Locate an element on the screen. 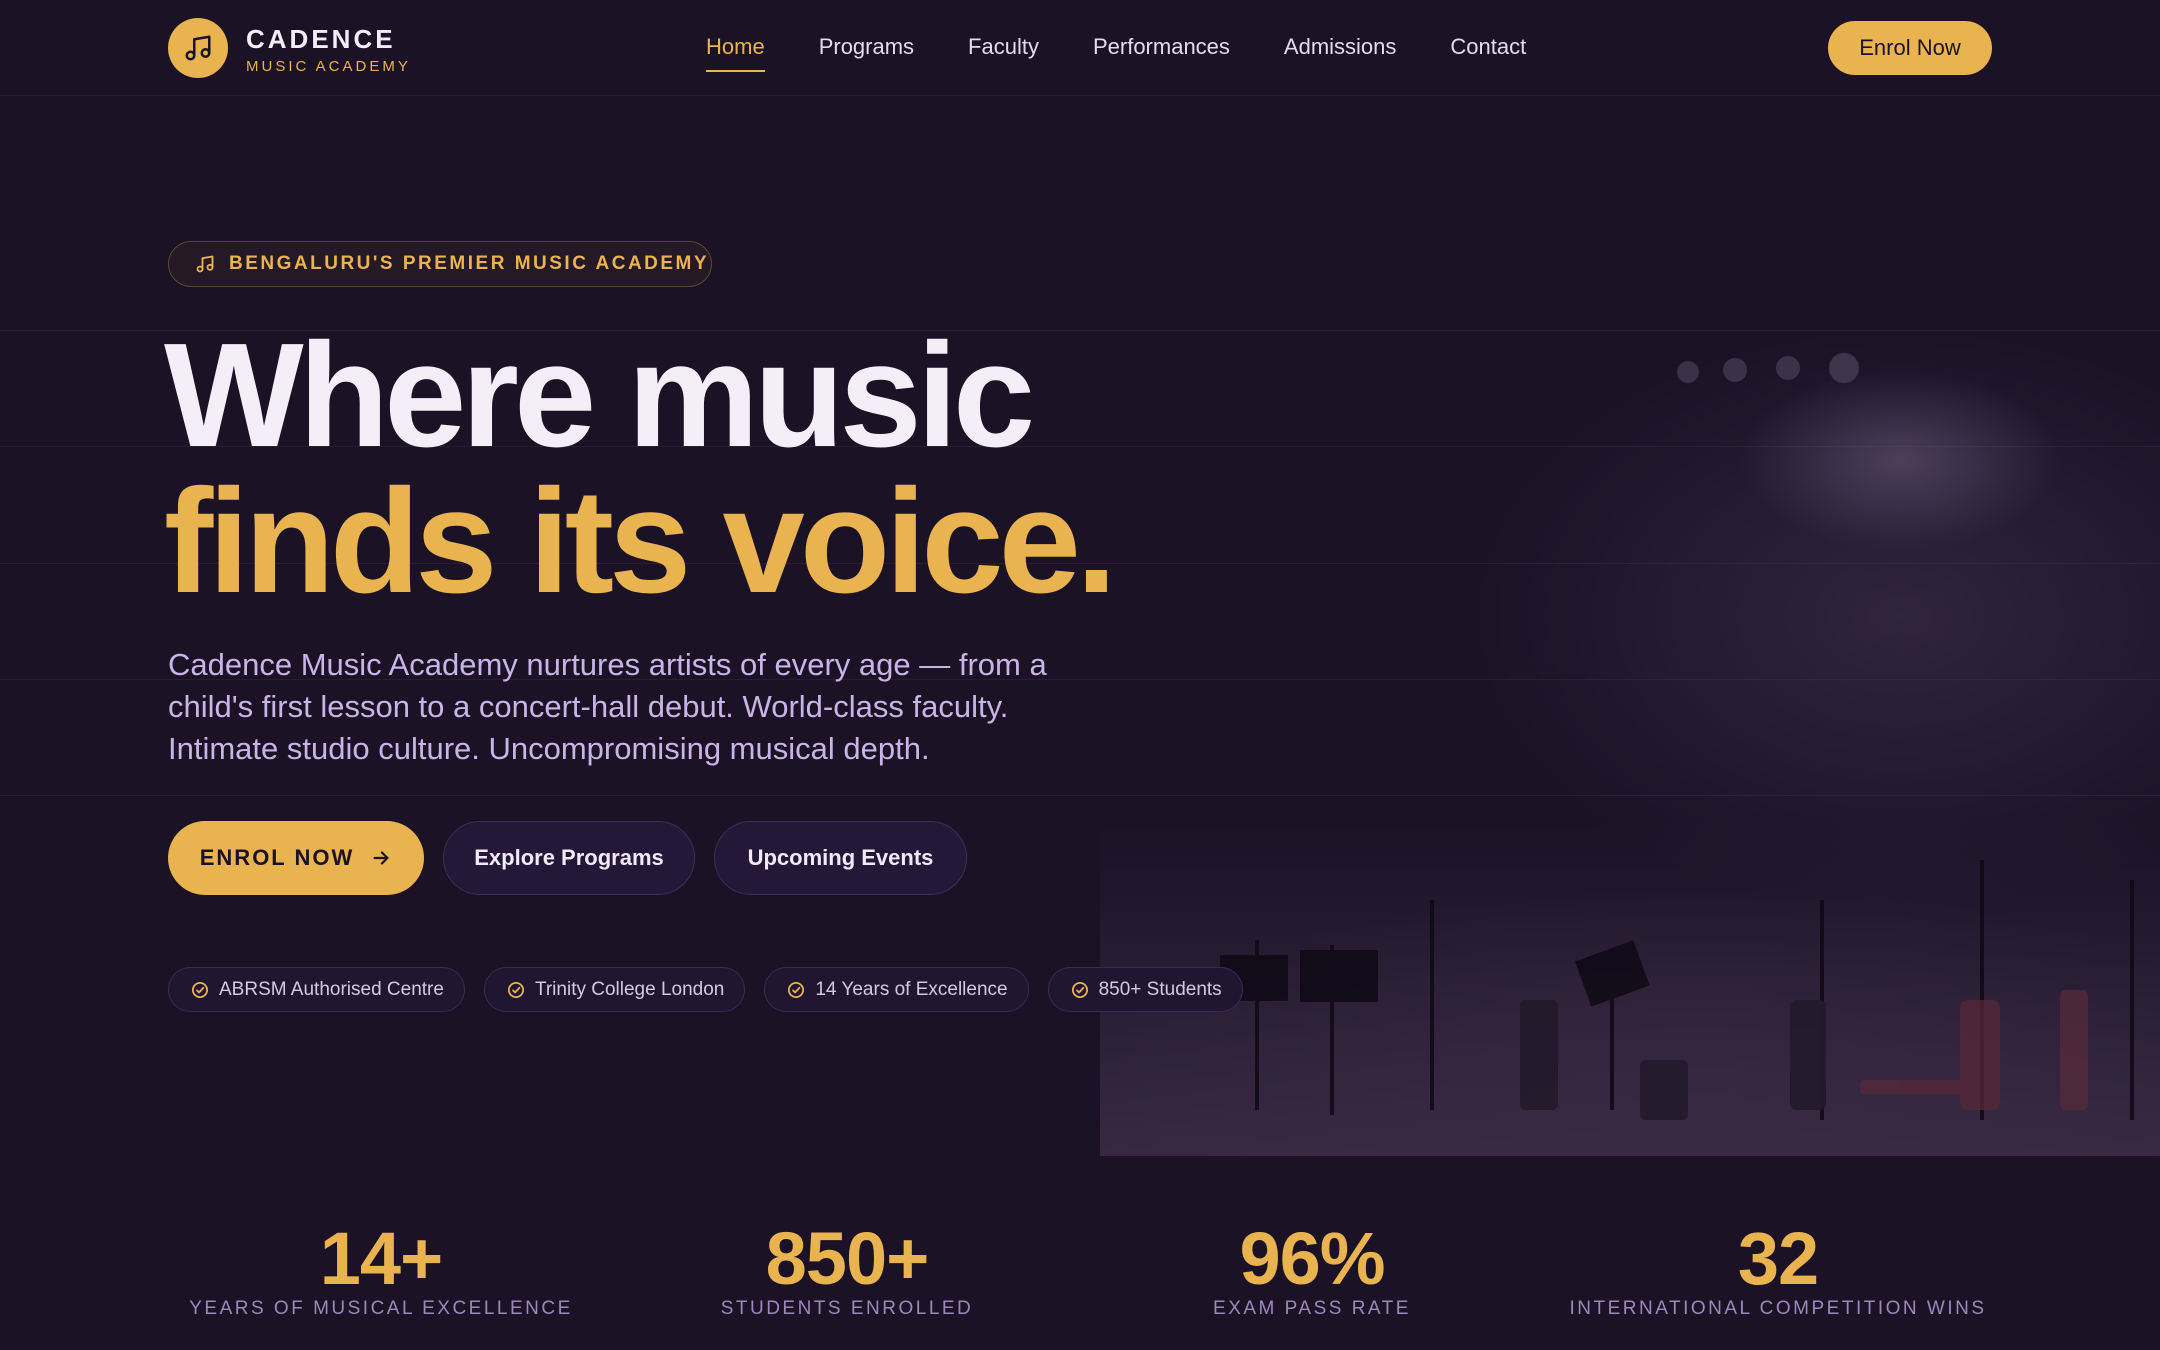 Image resolution: width=2160 pixels, height=1350 pixels. stat-value: 14+ is located at coordinates (381, 1258).